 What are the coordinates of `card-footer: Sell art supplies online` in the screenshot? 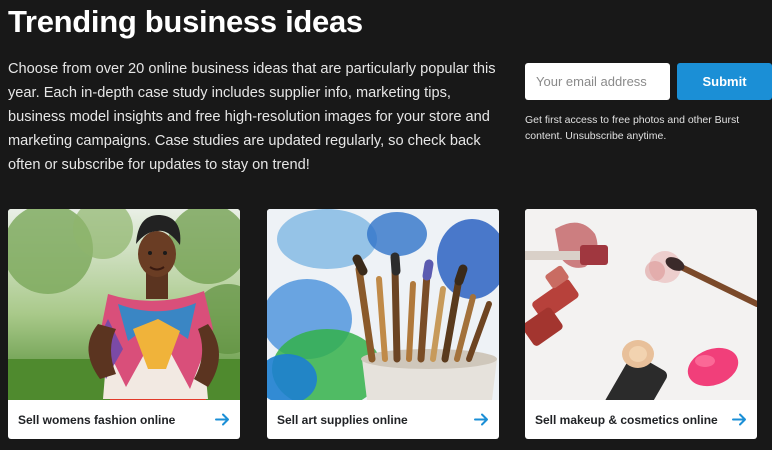 It's located at (383, 419).